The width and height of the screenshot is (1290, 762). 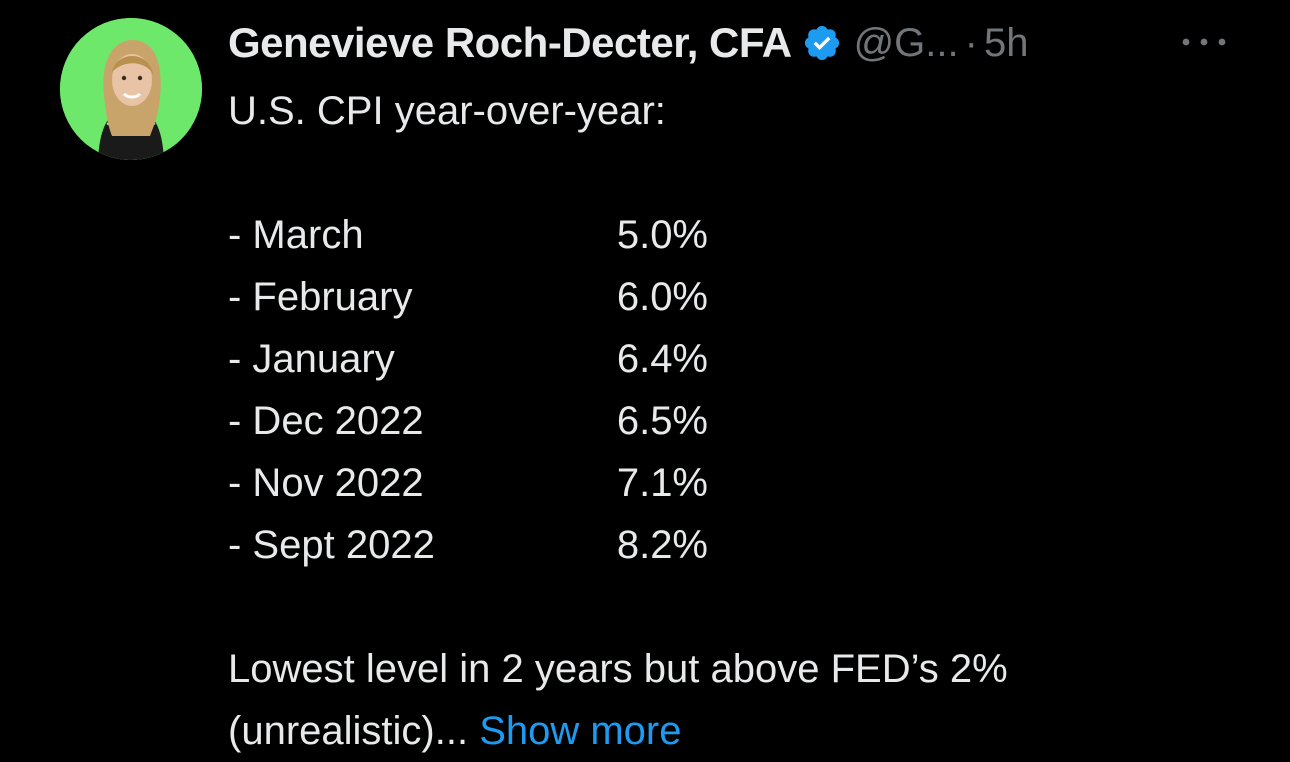 What do you see at coordinates (662, 421) in the screenshot?
I see `cpi-value: 6.5%` at bounding box center [662, 421].